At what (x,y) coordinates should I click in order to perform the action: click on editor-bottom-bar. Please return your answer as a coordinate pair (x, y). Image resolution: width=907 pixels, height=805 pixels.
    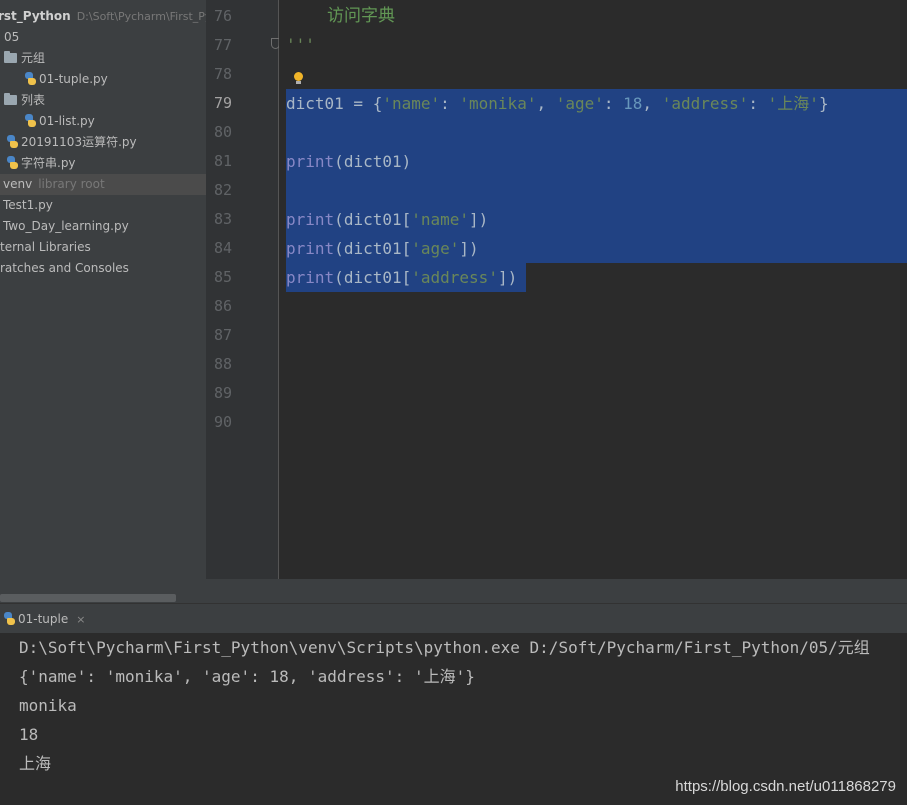
    Looking at the image, I should click on (556, 591).